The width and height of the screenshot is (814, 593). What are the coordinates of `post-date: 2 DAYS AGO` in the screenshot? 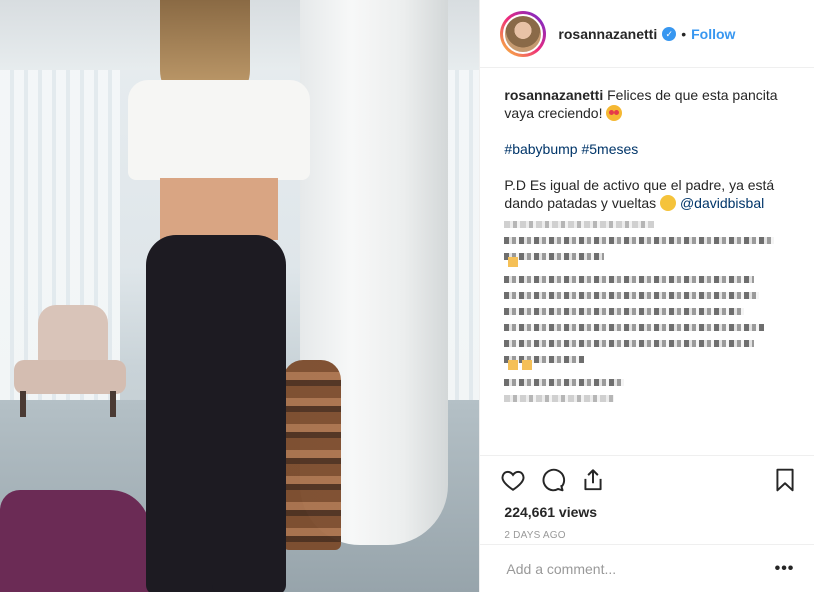 It's located at (647, 530).